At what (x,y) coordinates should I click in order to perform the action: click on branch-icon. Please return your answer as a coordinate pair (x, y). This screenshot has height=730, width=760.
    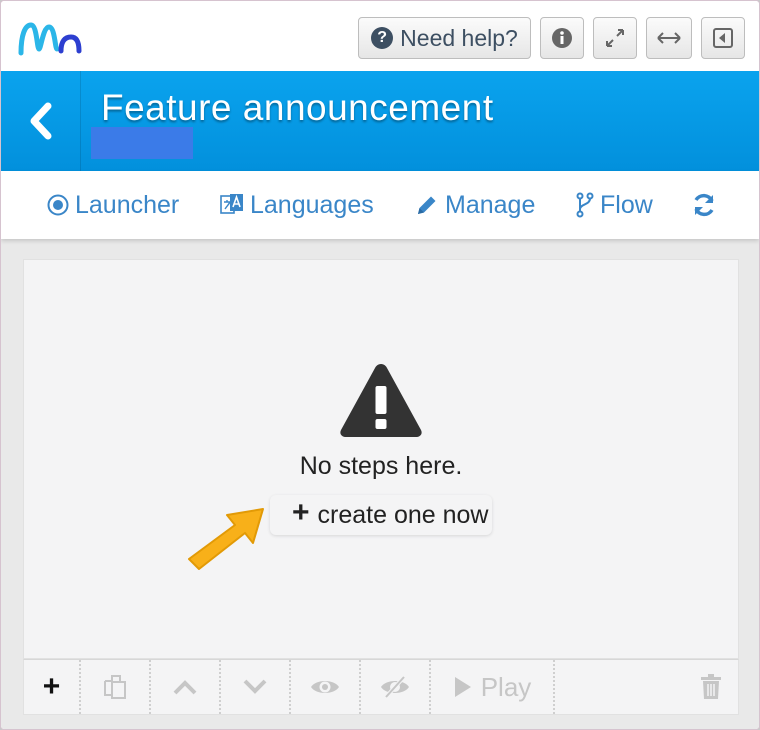
    Looking at the image, I should click on (585, 205).